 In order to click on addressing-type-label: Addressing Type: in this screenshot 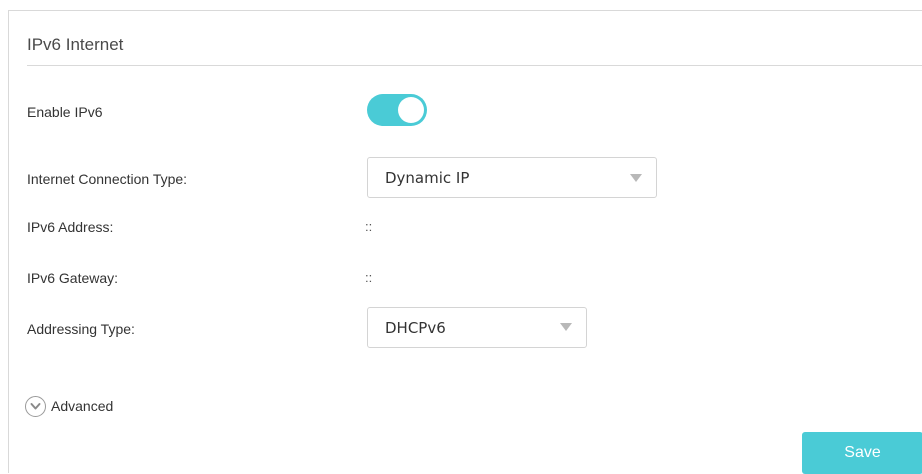, I will do `click(81, 329)`.